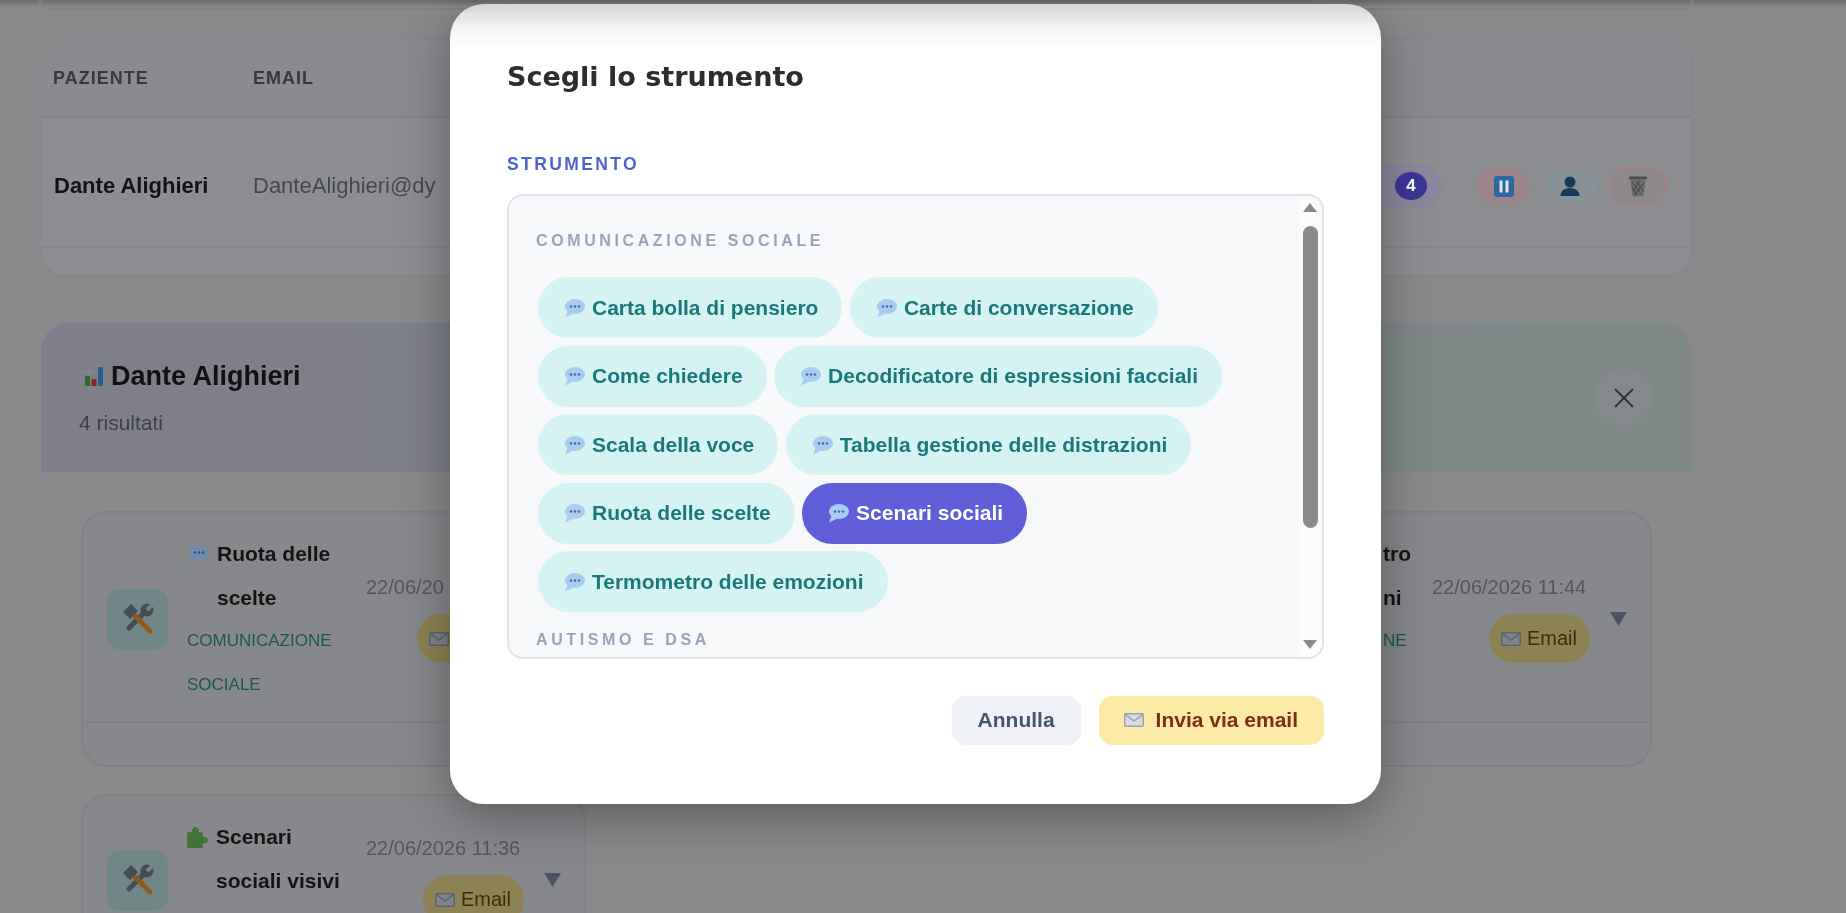 The image size is (1846, 913). What do you see at coordinates (1411, 186) in the screenshot?
I see `count-badge: 4` at bounding box center [1411, 186].